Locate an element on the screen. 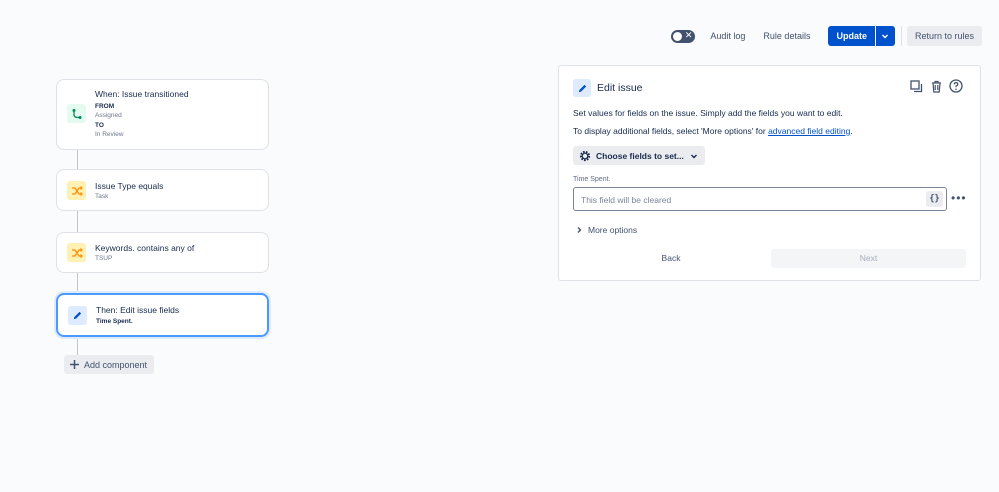 This screenshot has height=492, width=999. trigger-icon-box is located at coordinates (76, 113).